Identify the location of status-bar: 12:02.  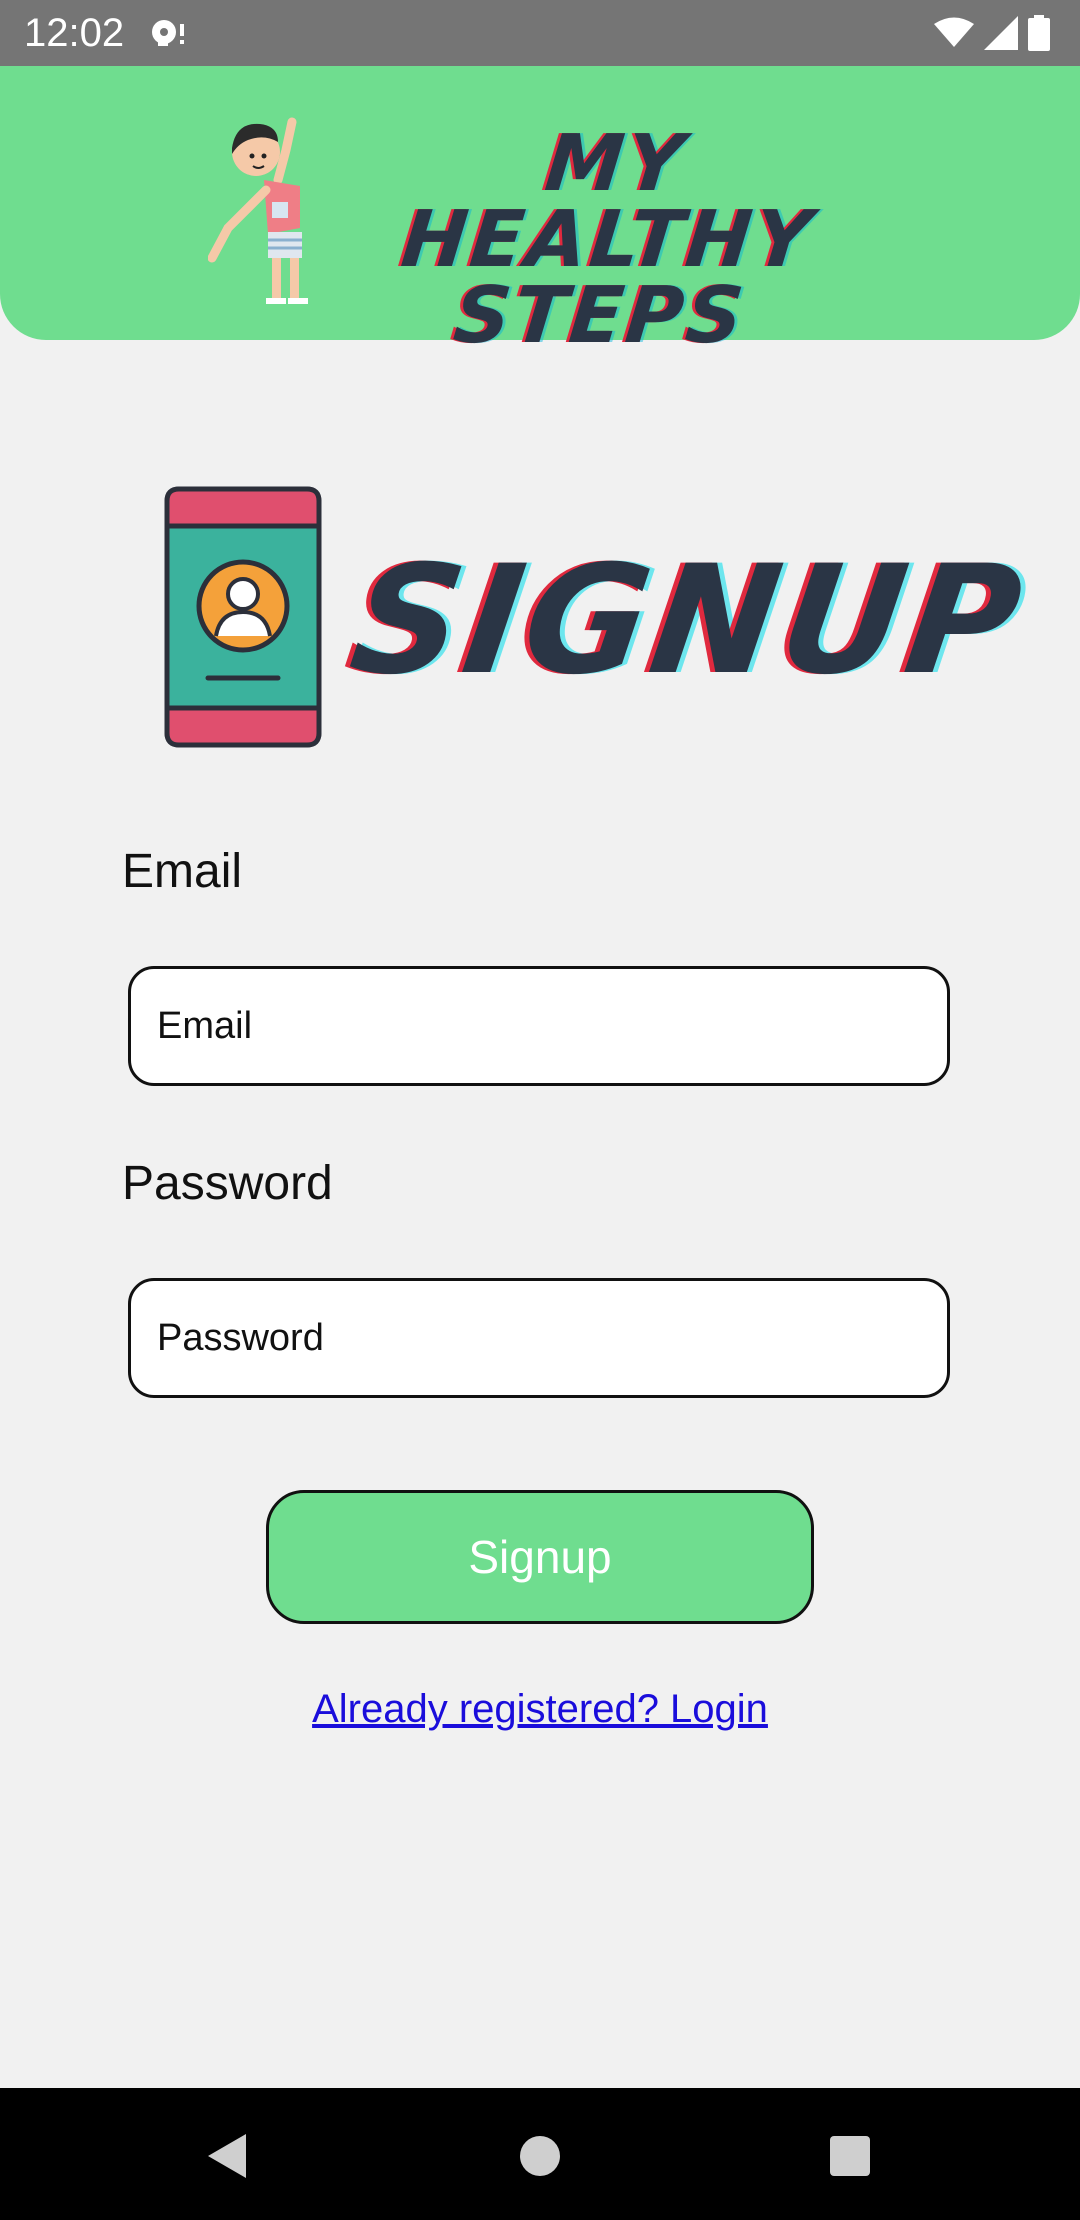
(540, 33).